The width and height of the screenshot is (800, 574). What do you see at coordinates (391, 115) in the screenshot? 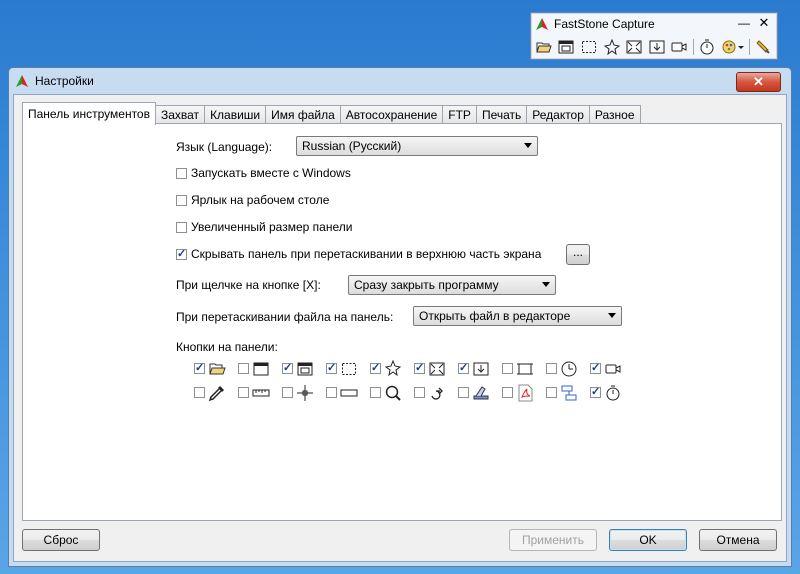
I see `tab-autosave: Автосохранение` at bounding box center [391, 115].